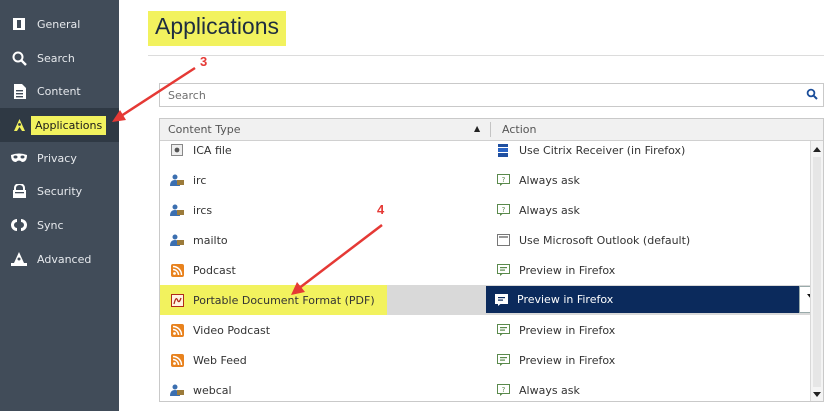  What do you see at coordinates (217, 28) in the screenshot?
I see `page-title: Applications` at bounding box center [217, 28].